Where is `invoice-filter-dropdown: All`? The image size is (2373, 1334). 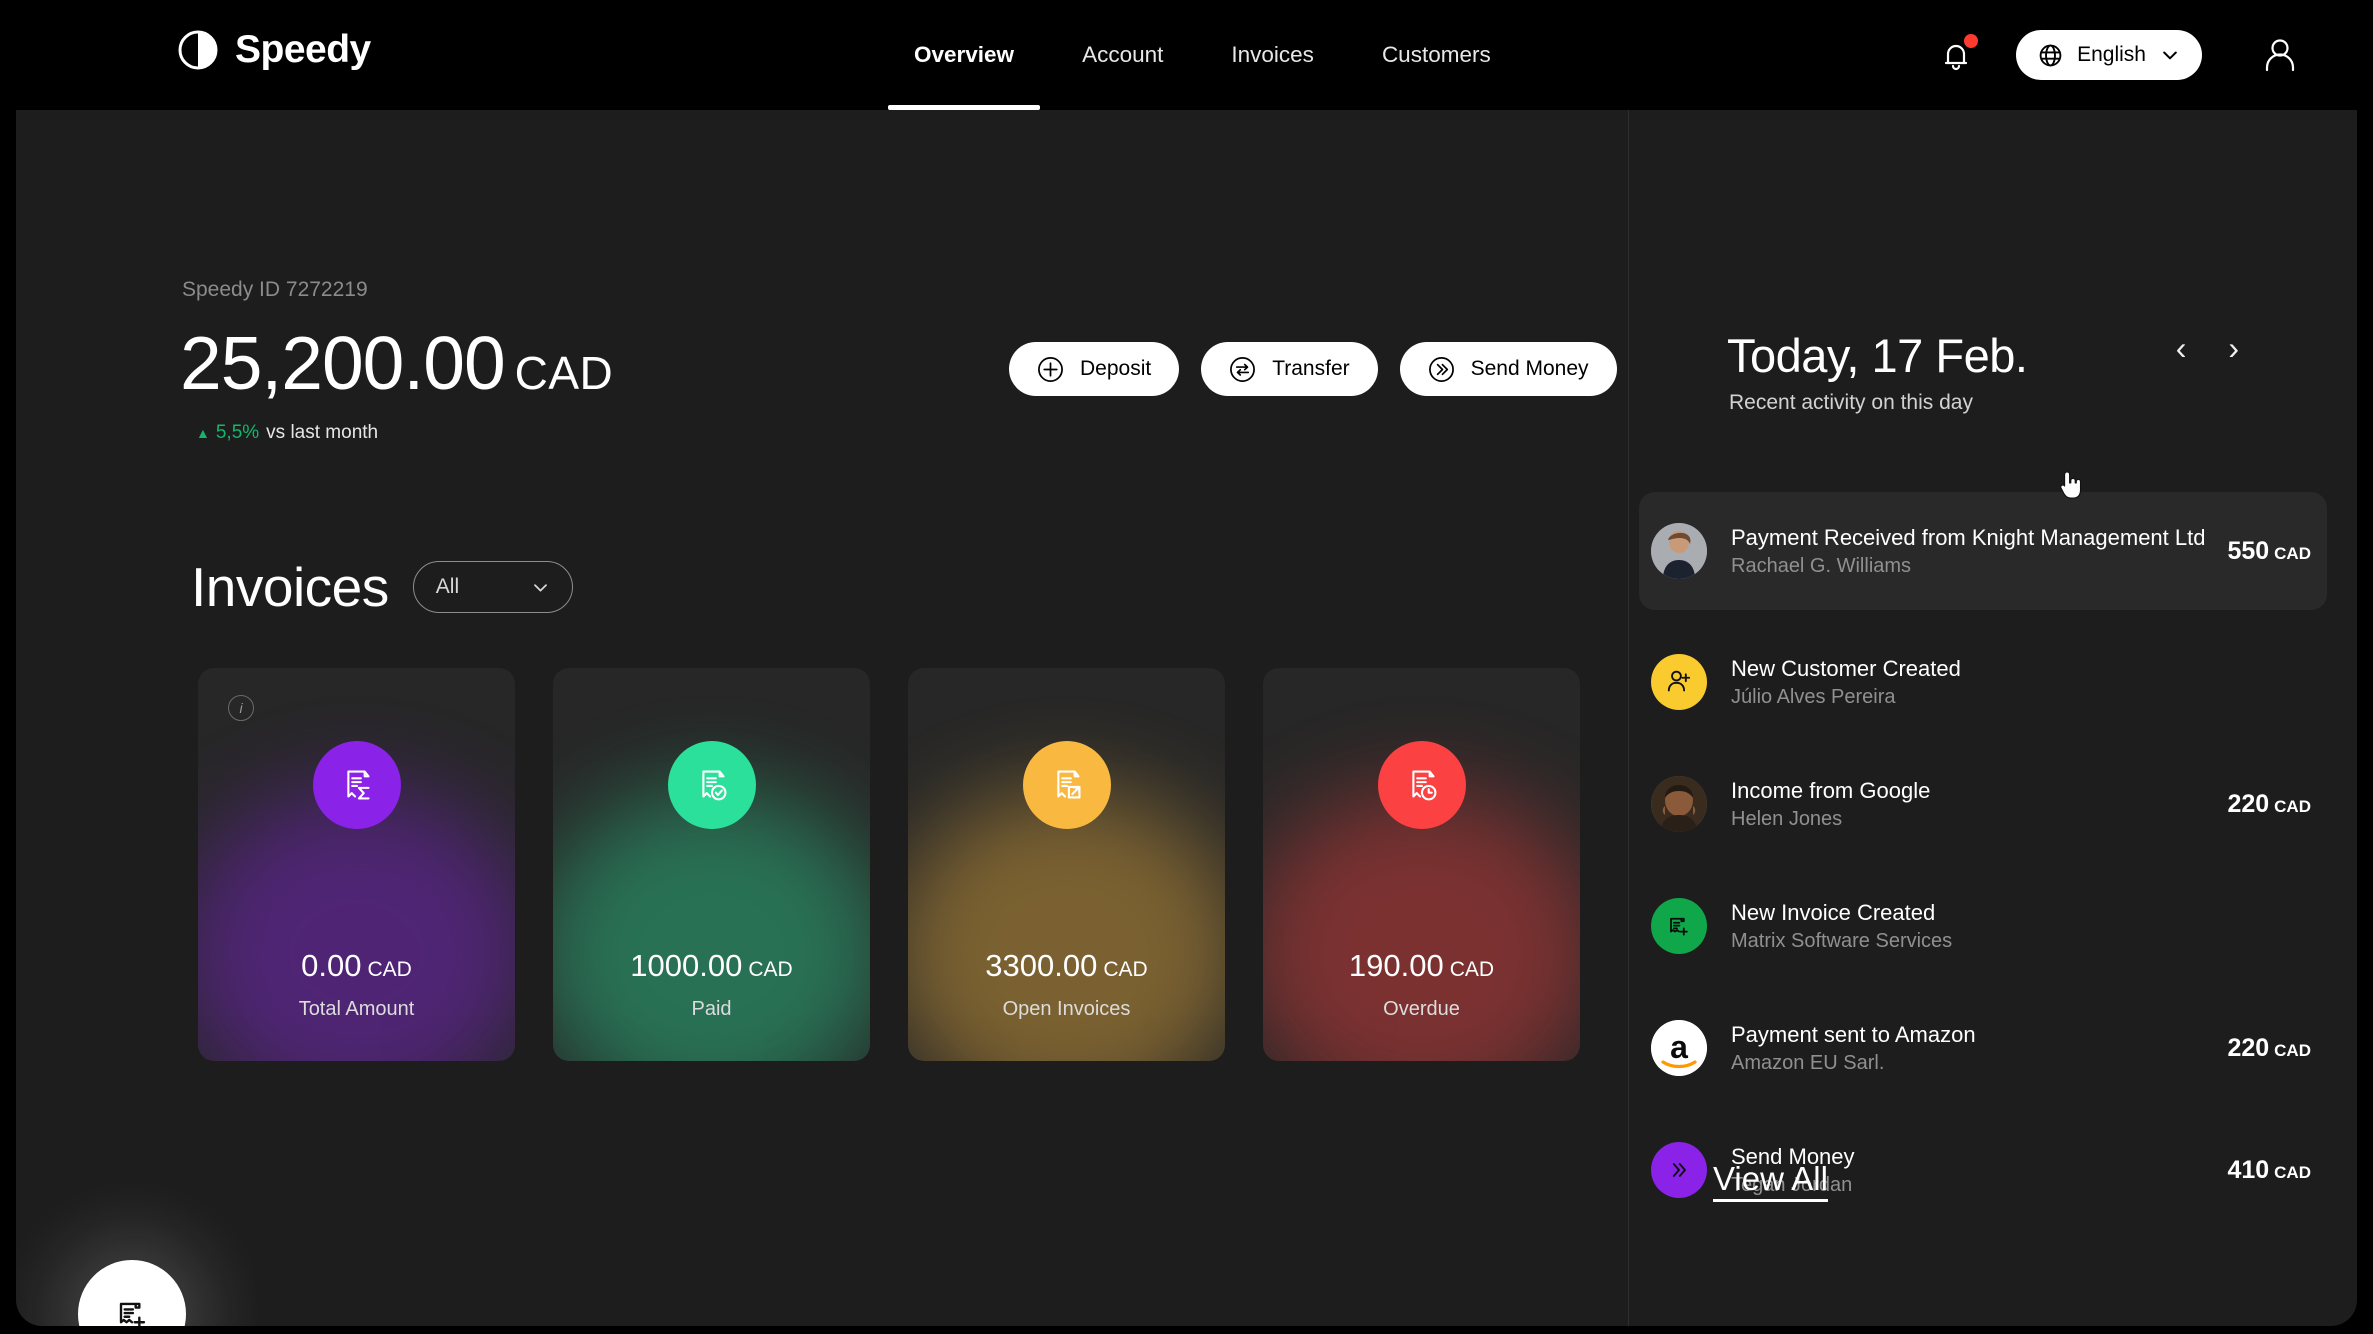 invoice-filter-dropdown: All is located at coordinates (492, 587).